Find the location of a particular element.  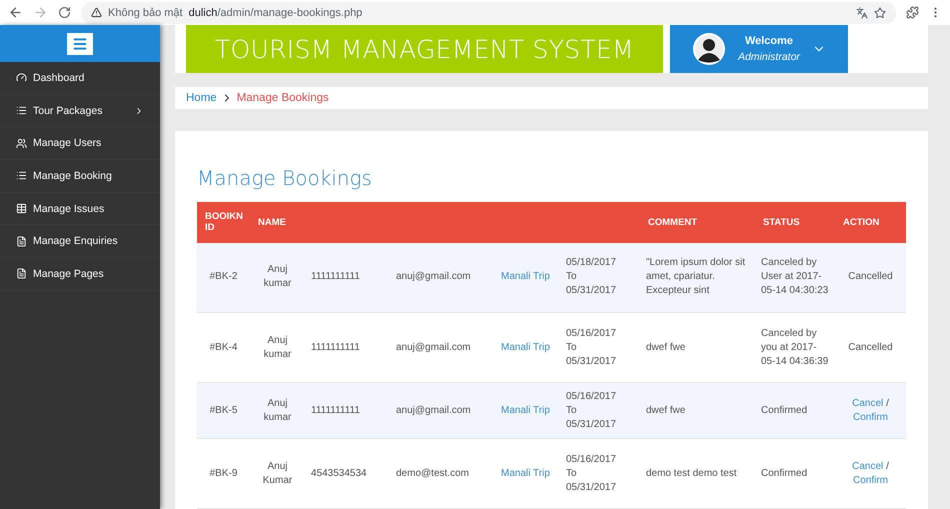

comment: demo test demo test is located at coordinates (691, 473).